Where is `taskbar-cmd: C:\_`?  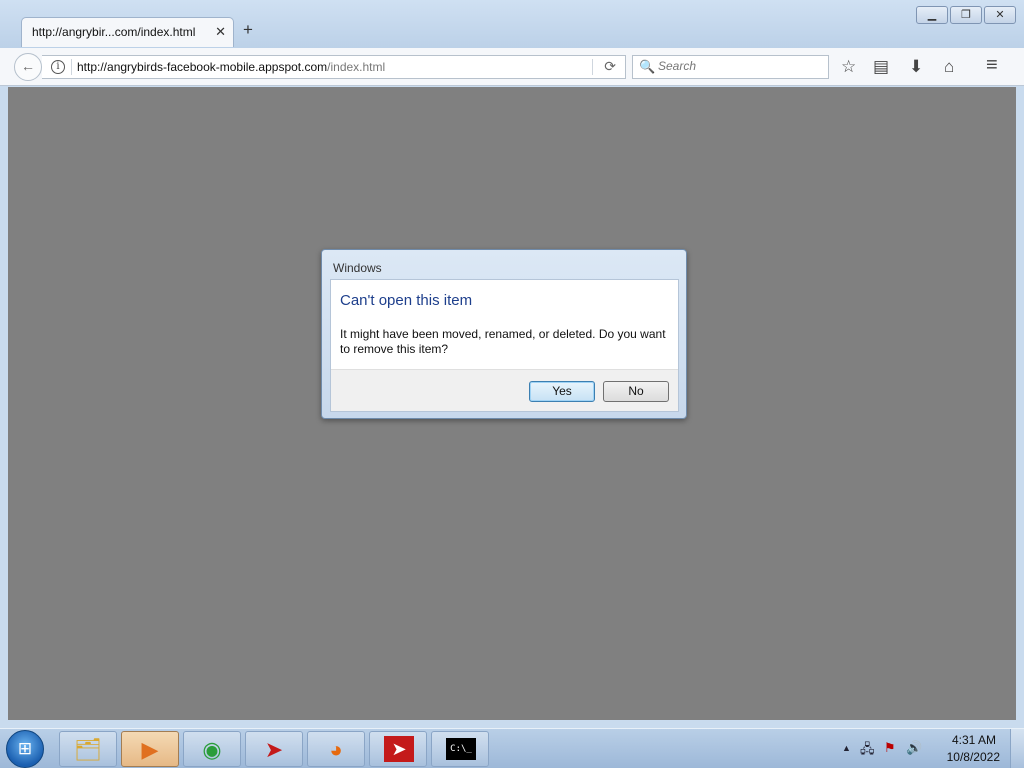 taskbar-cmd: C:\_ is located at coordinates (460, 749).